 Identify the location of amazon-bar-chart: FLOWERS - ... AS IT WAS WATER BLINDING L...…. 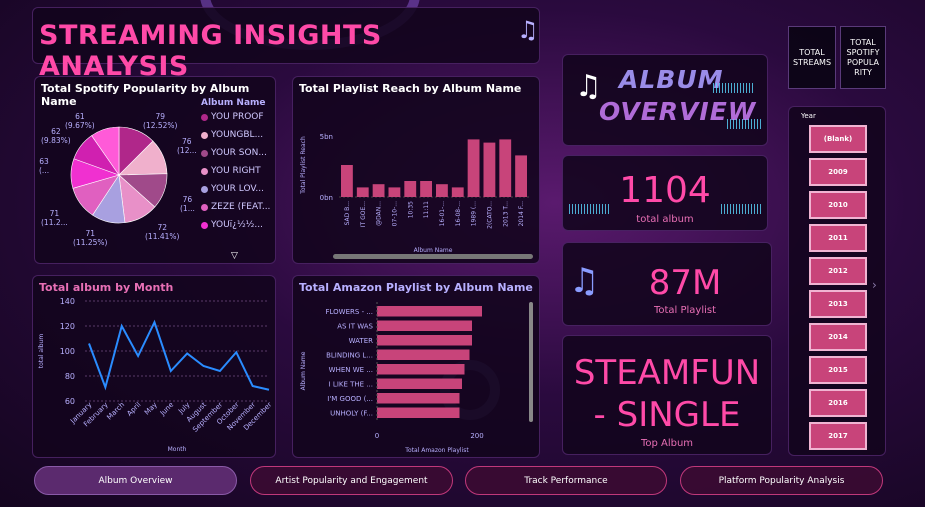
(392, 378).